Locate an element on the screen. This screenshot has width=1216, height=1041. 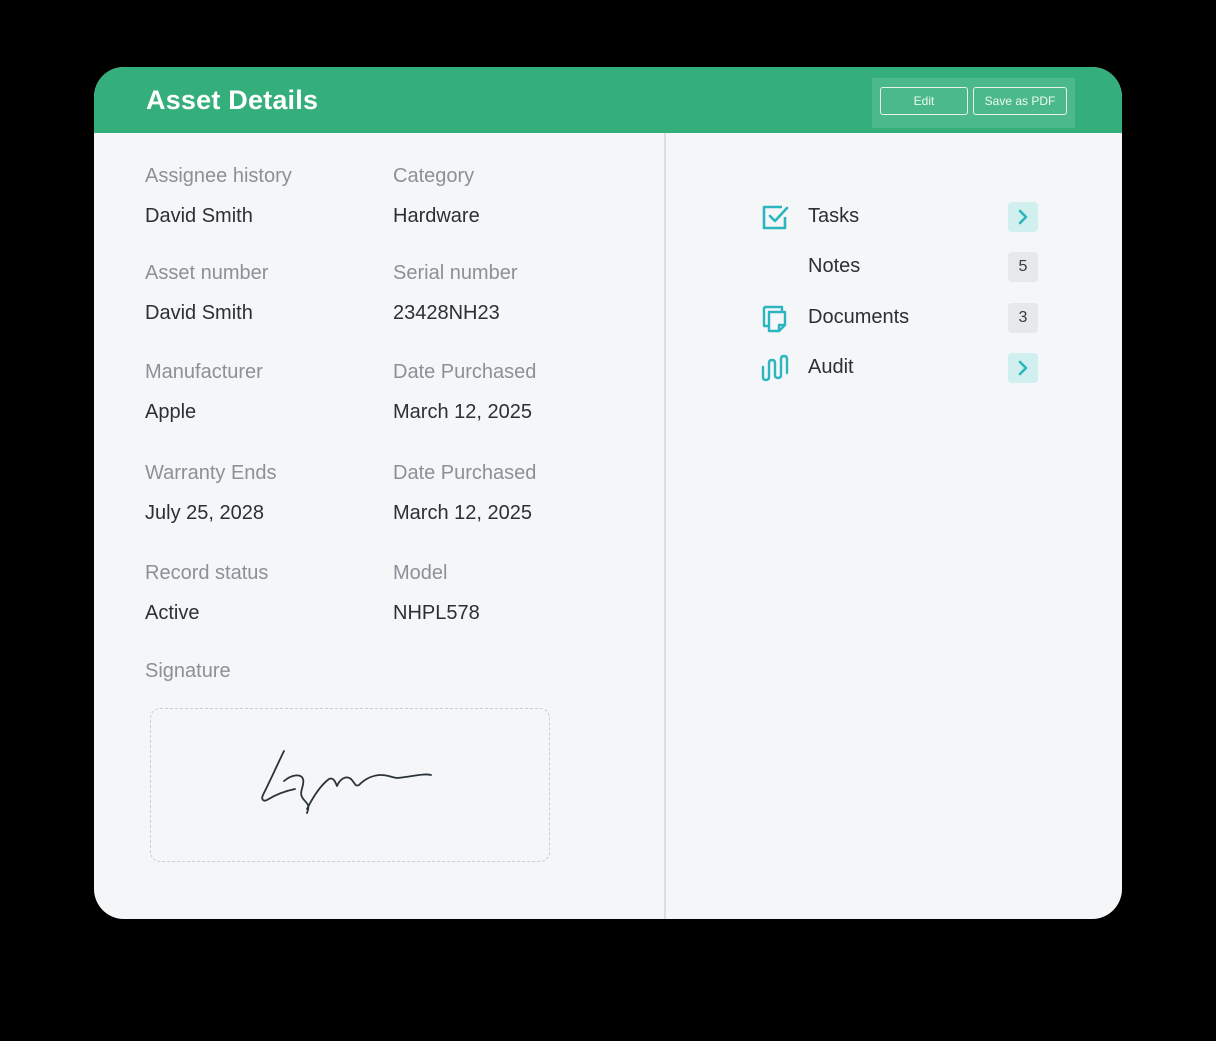
signature-label: Signature is located at coordinates (188, 671).